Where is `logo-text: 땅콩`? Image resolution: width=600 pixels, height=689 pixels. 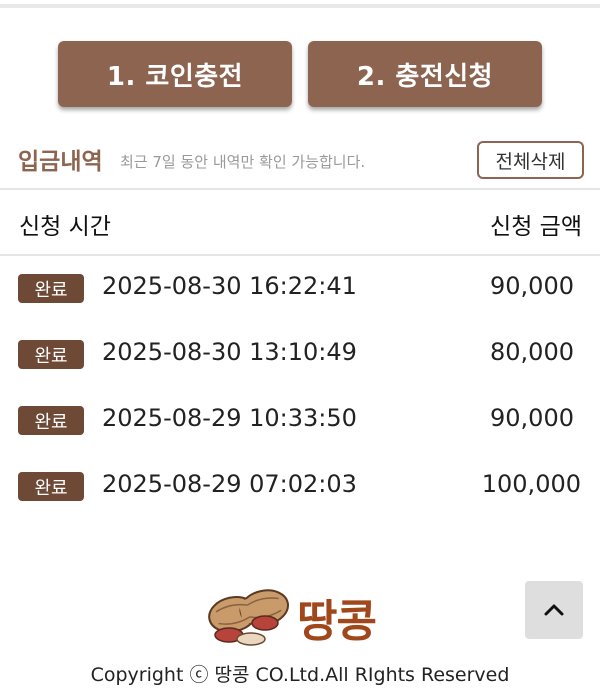
logo-text: 땅콩 is located at coordinates (337, 621).